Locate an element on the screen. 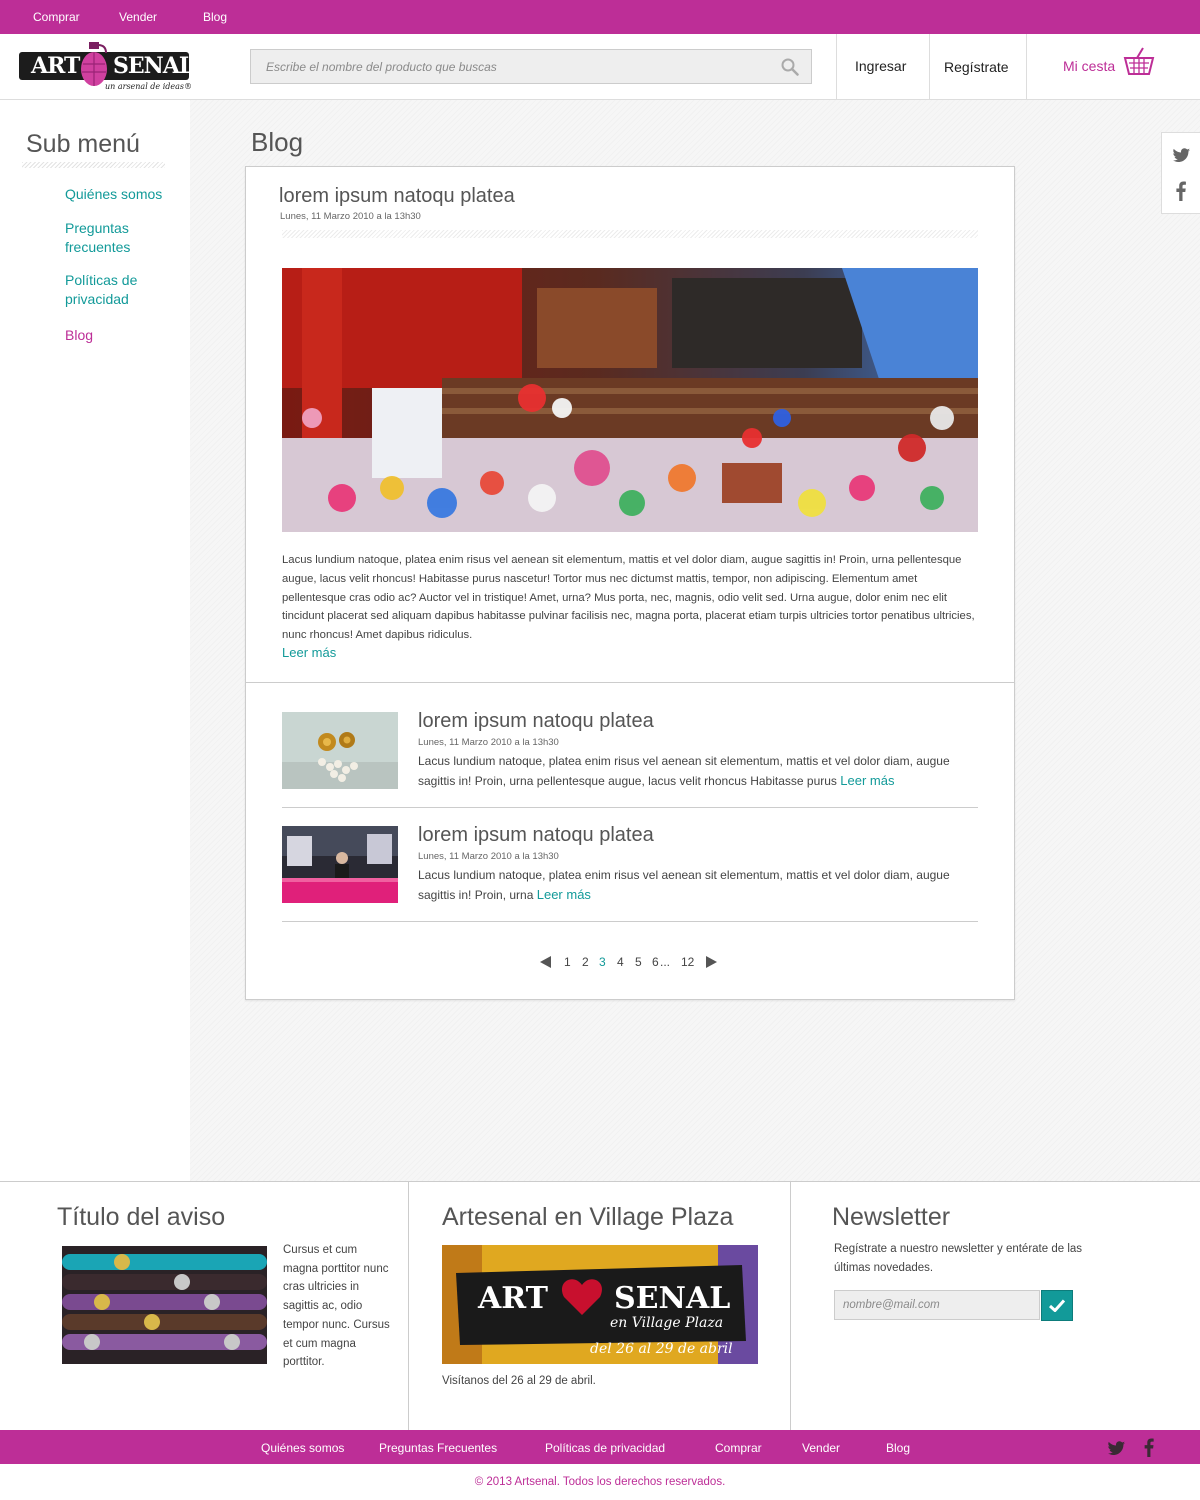  event-caption: Visítanos del 26 al 29 de abril. is located at coordinates (519, 1381).